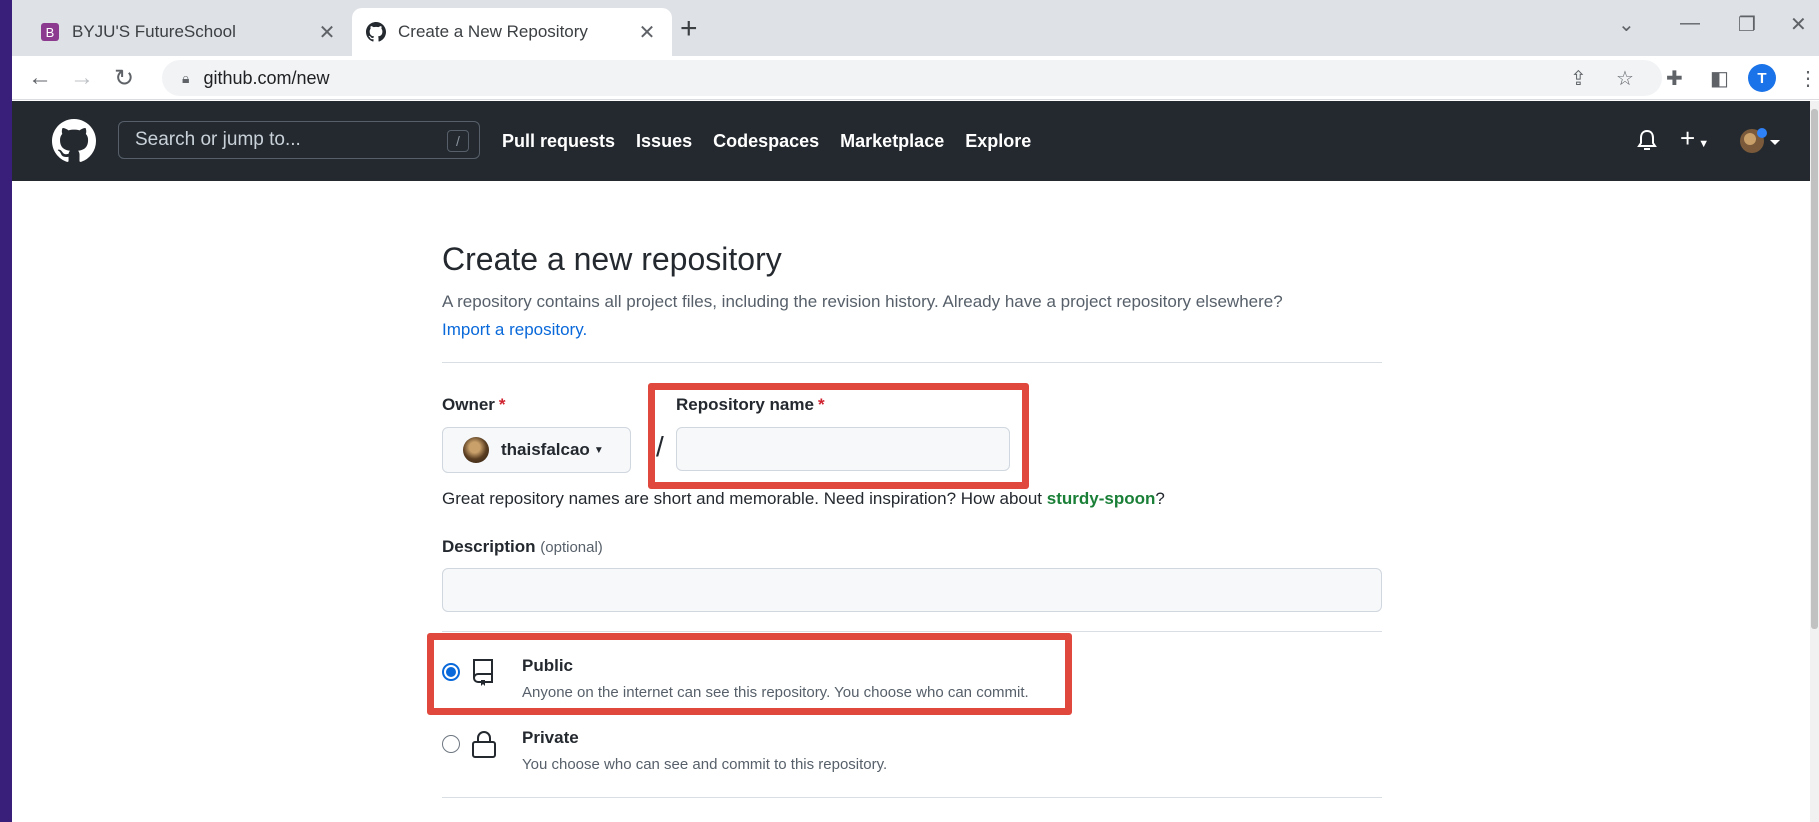 This screenshot has height=822, width=1819. Describe the element at coordinates (476, 450) in the screenshot. I see `owner-avatar` at that location.